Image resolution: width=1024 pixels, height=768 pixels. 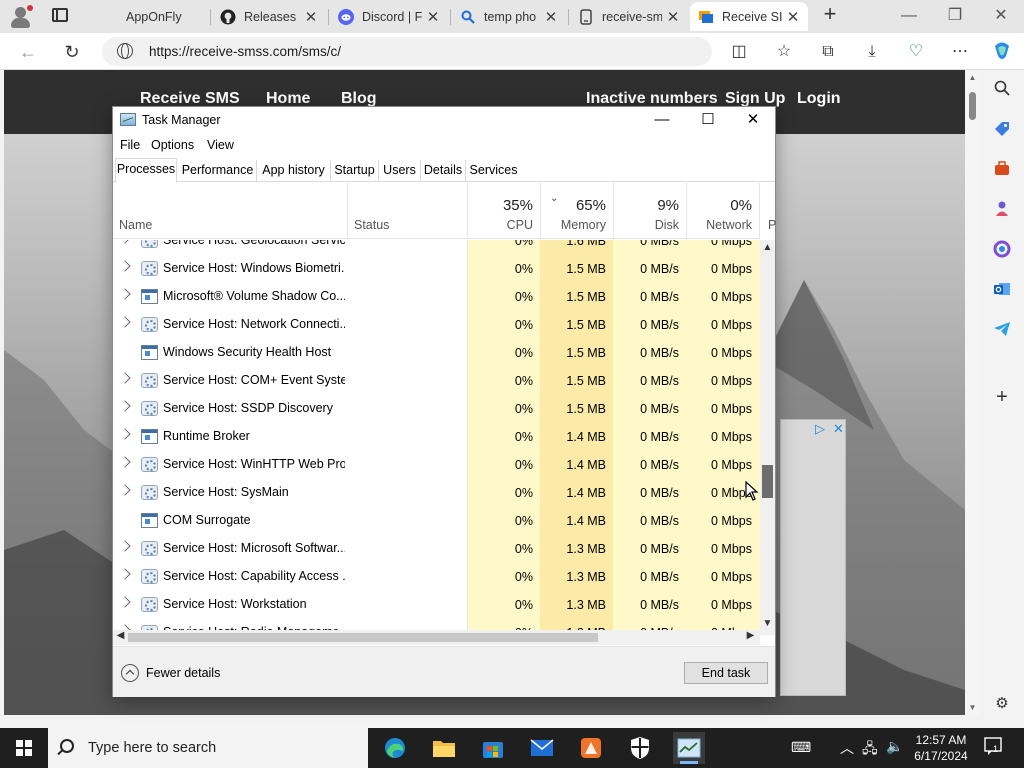 I want to click on copilot-icon, so click(x=1002, y=52).